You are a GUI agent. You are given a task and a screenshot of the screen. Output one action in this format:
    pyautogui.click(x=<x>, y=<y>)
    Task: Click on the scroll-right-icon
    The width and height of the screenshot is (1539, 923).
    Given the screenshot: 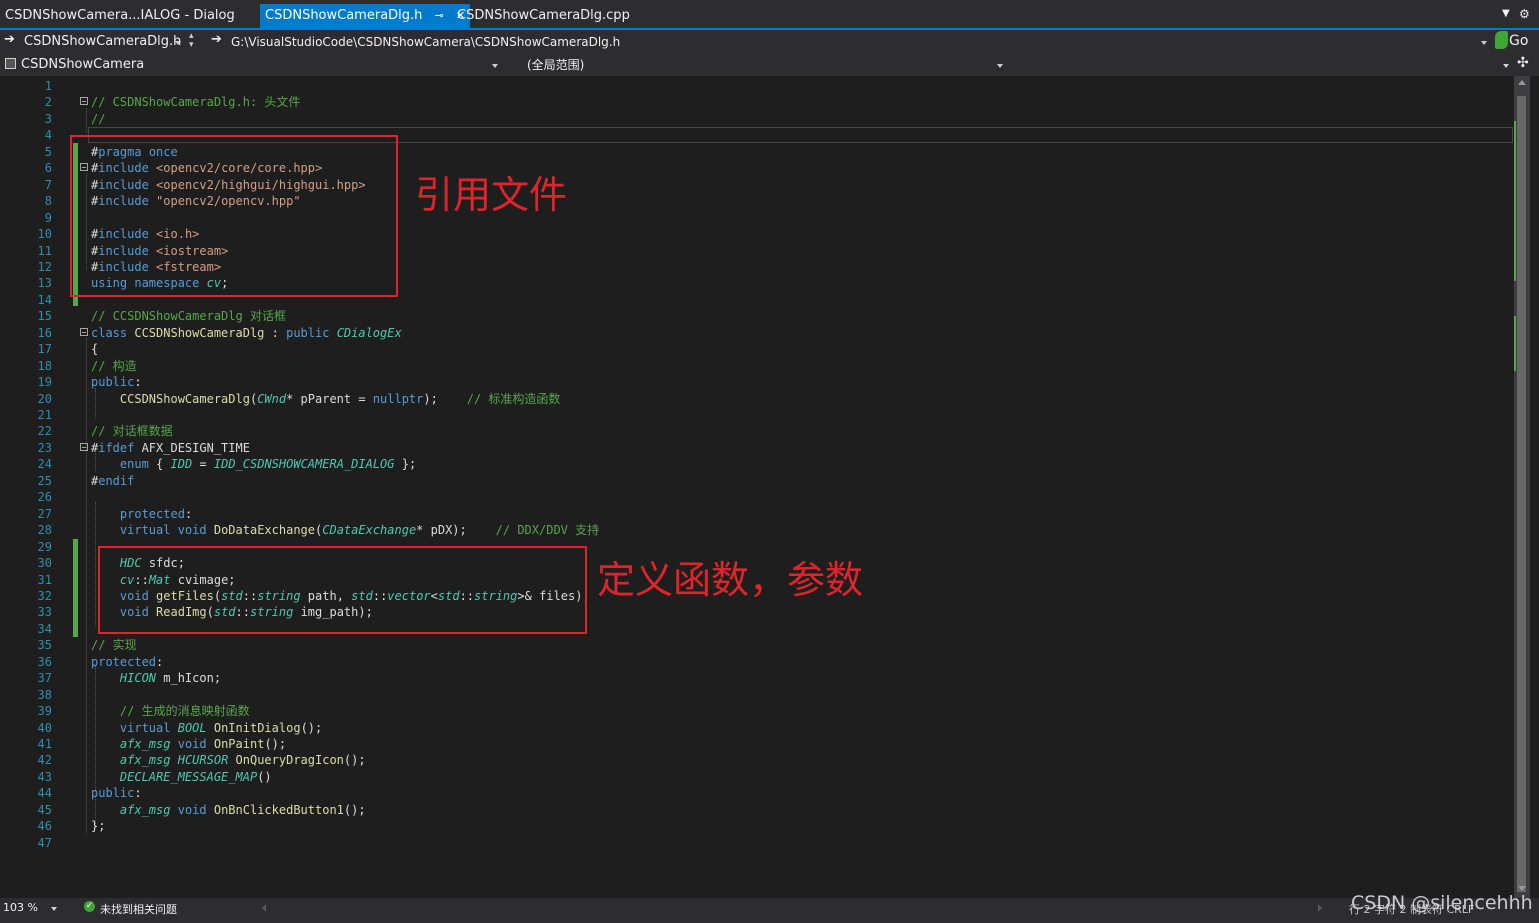 What is the action you would take?
    pyautogui.click(x=1320, y=908)
    